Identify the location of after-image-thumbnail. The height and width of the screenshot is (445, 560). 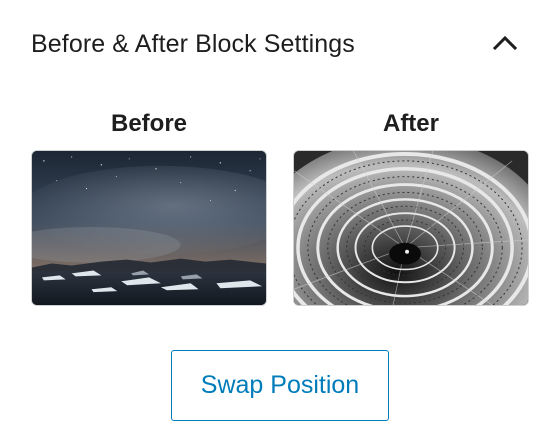
(411, 228).